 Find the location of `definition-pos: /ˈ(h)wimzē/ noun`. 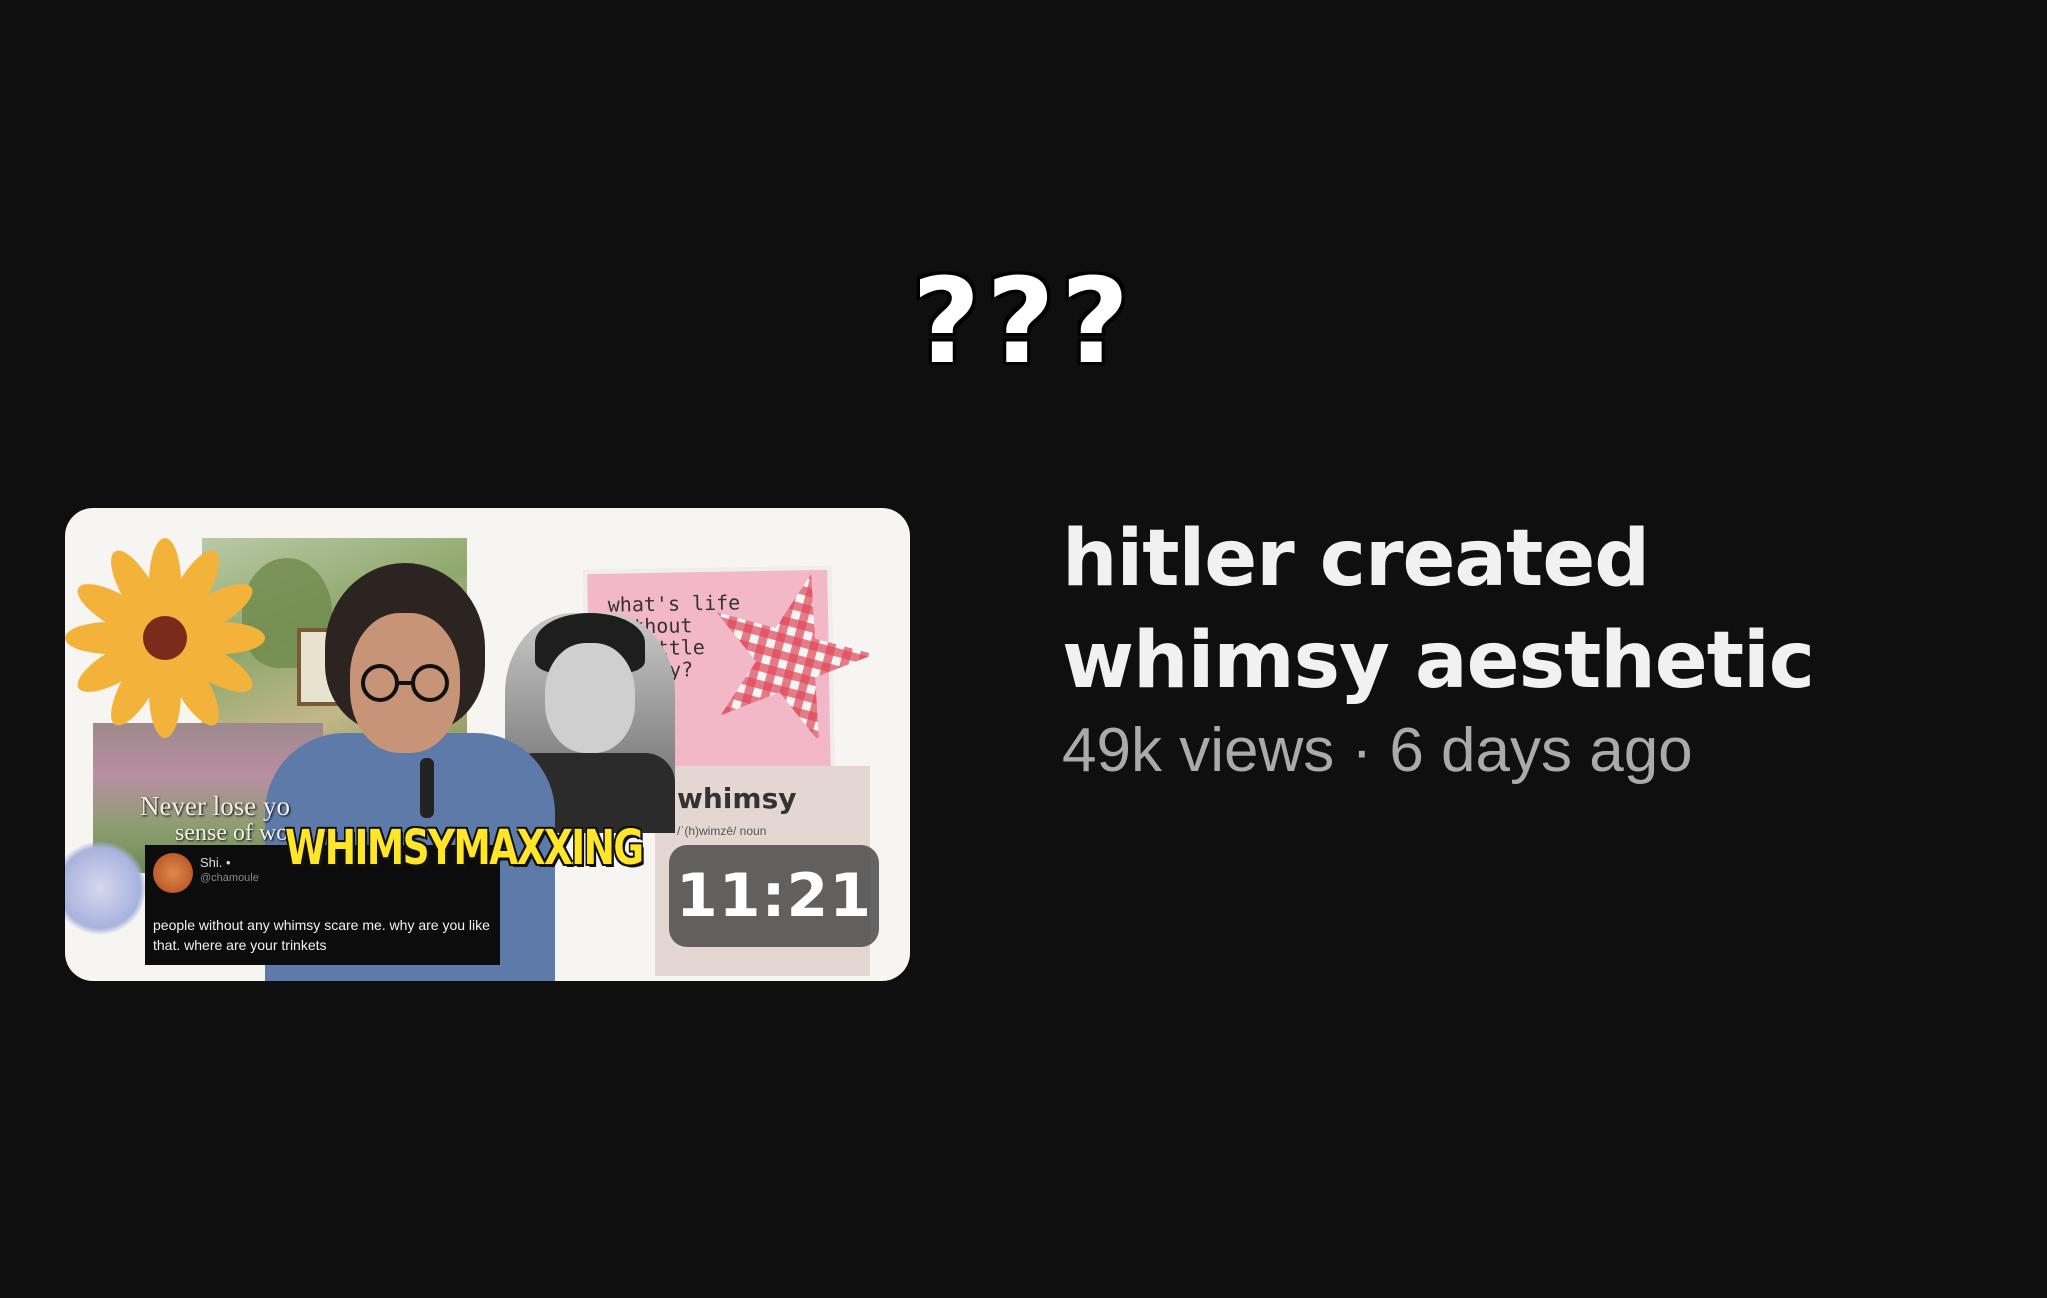

definition-pos: /ˈ(h)wimzē/ noun is located at coordinates (722, 831).